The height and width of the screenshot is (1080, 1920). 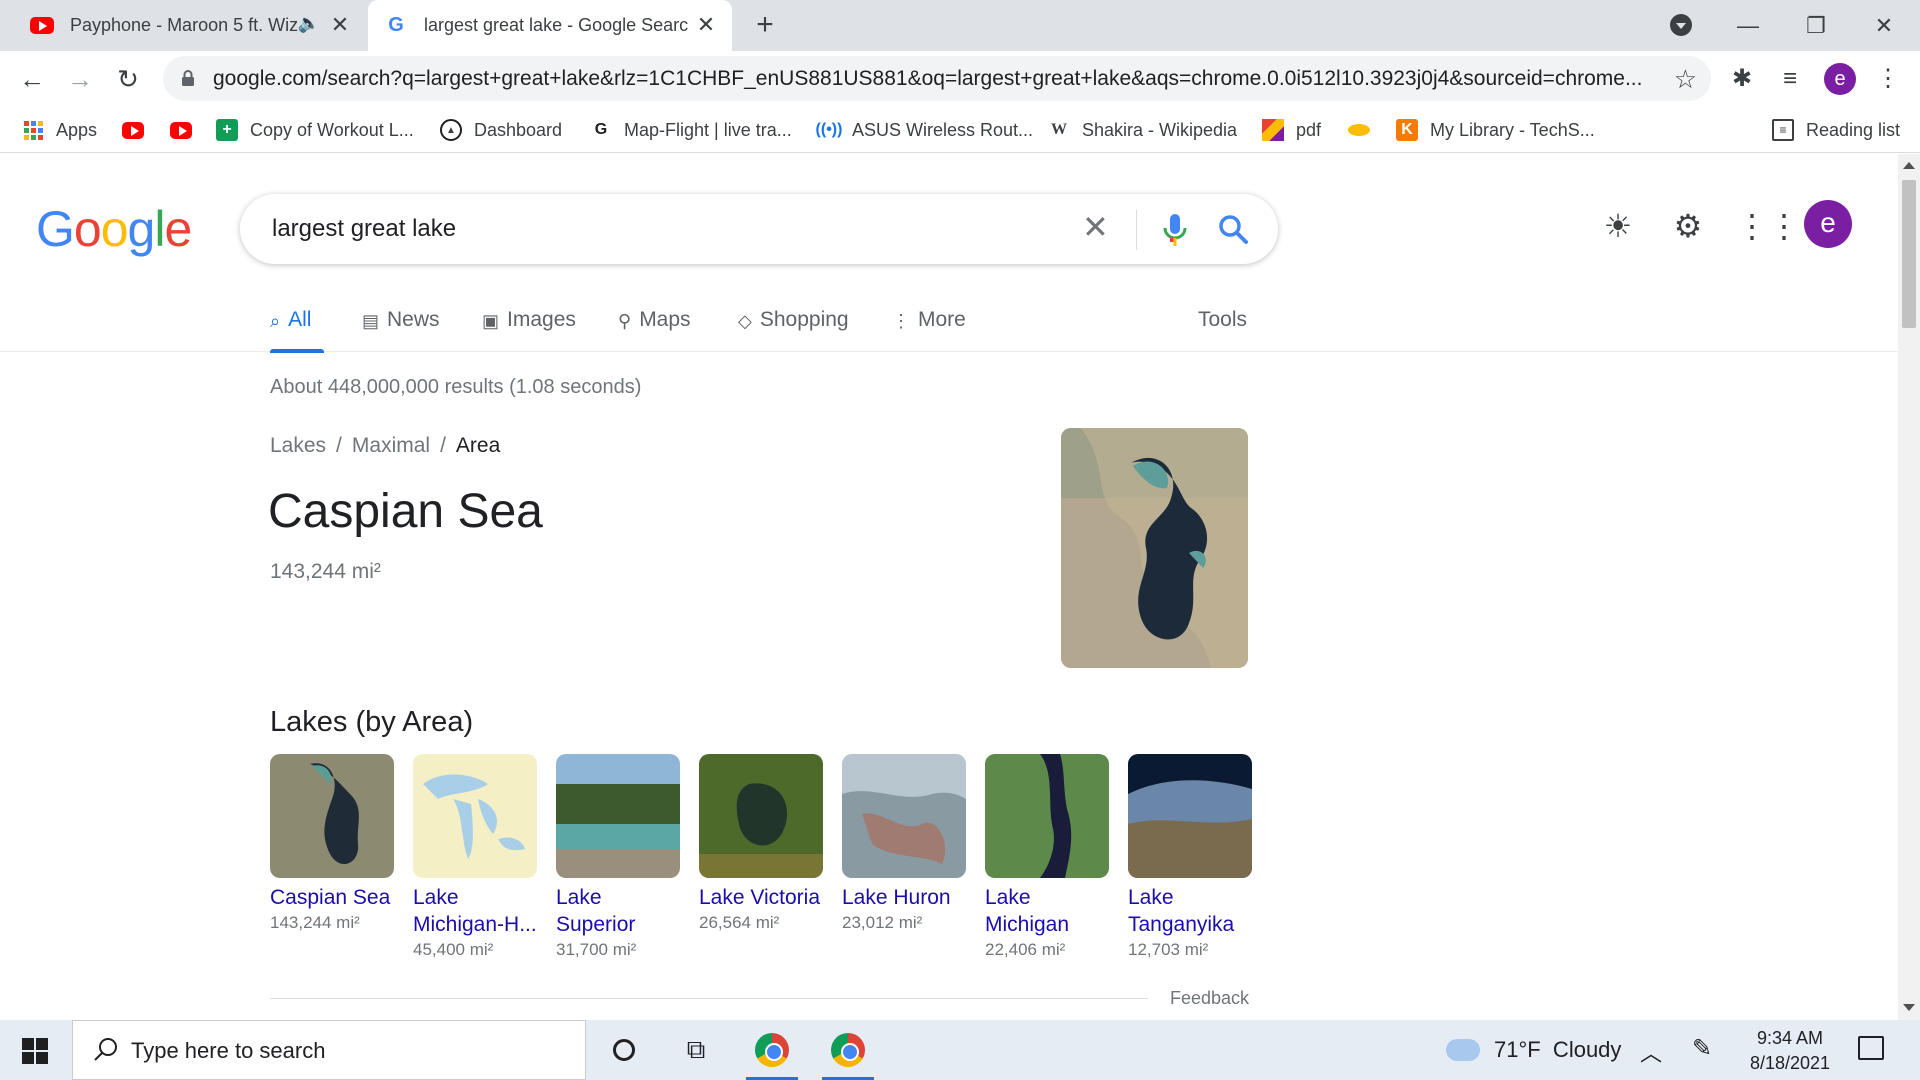 I want to click on pen-icon: ✎, so click(x=1702, y=1048).